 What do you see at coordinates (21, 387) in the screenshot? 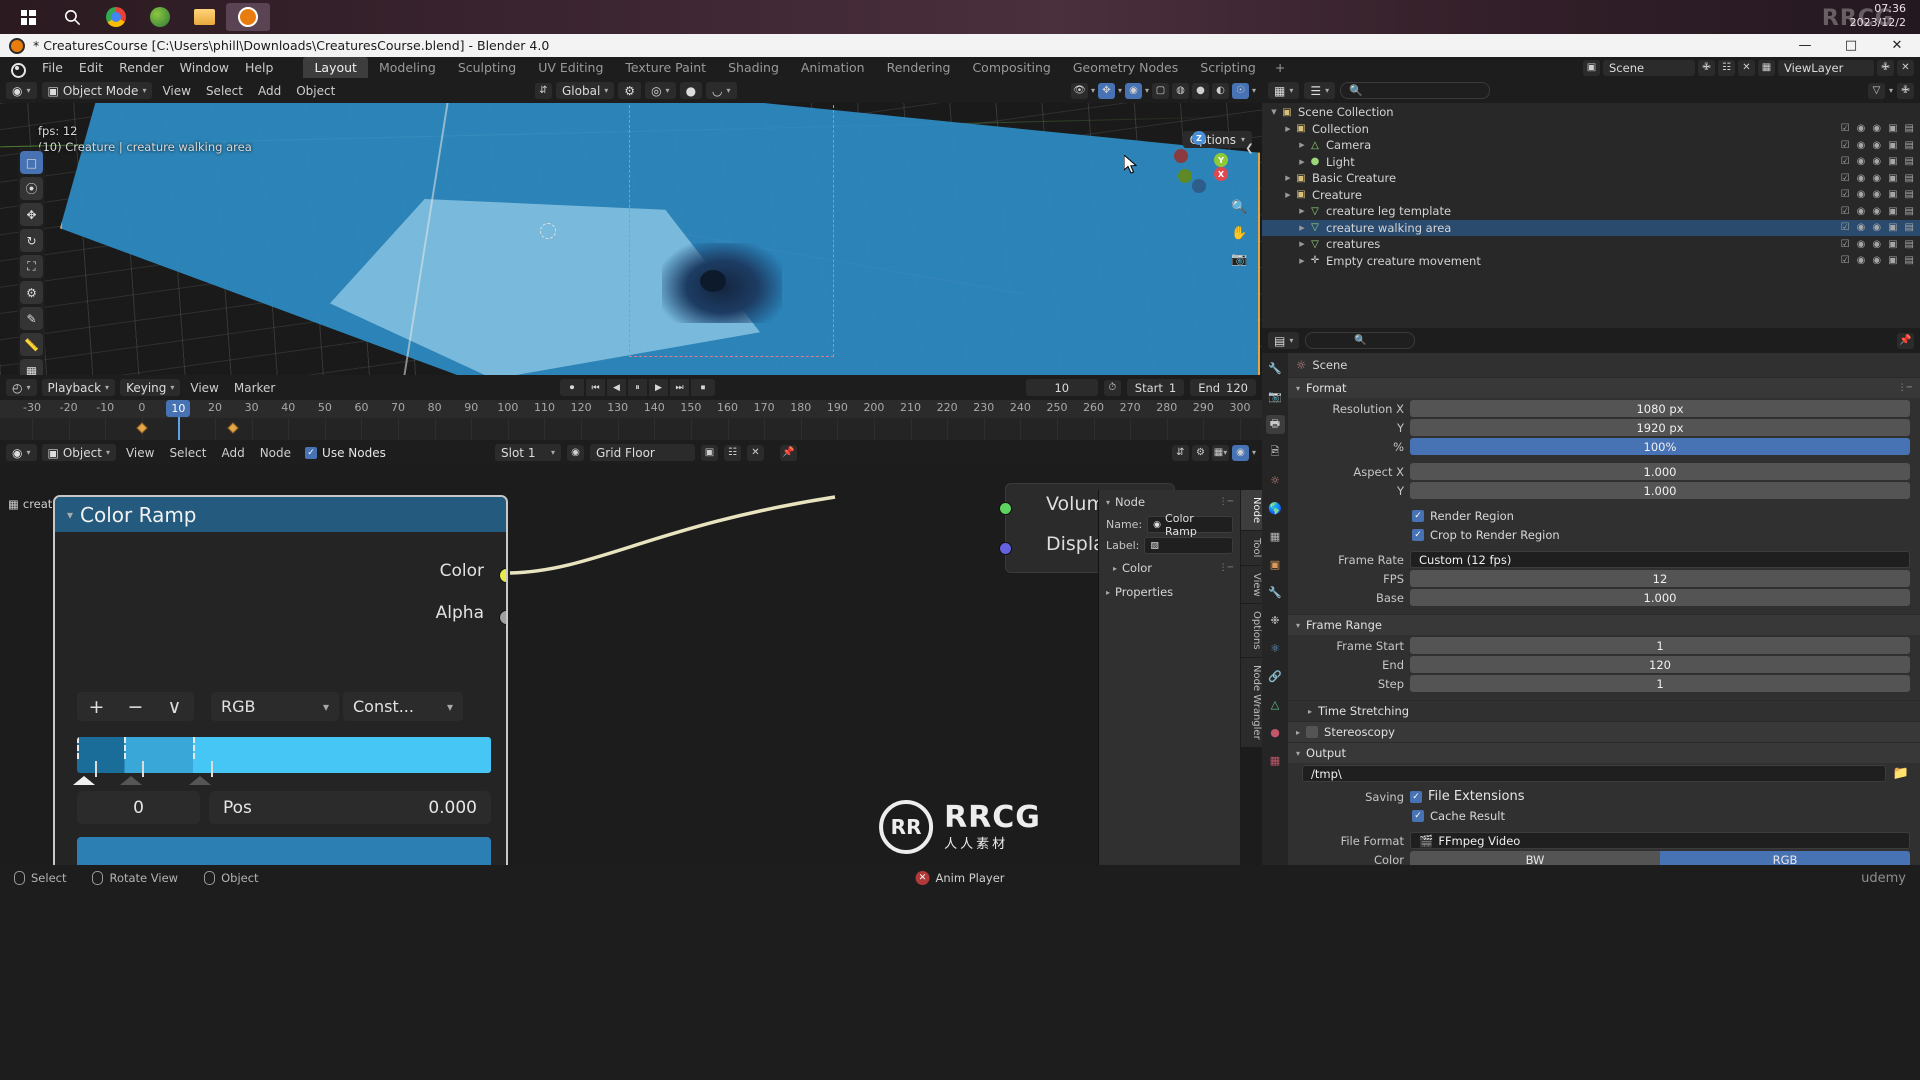
I see `timeline-editor-type-selector: ◴ ▾` at bounding box center [21, 387].